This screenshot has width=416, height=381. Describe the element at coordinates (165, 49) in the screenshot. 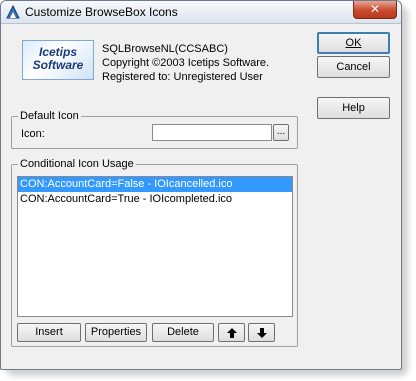

I see `product-name: SQLBrowseNL(CCSABC)` at that location.